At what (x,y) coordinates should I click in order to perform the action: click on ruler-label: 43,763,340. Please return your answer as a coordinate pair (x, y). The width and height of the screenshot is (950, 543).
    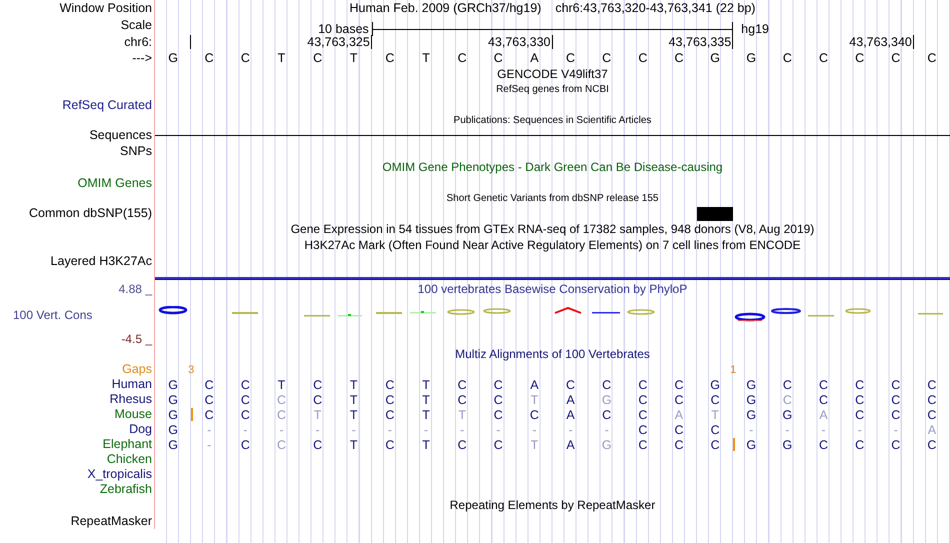
    Looking at the image, I should click on (881, 42).